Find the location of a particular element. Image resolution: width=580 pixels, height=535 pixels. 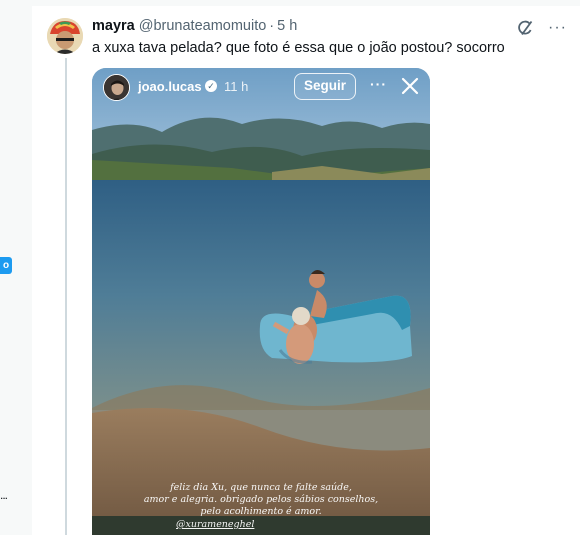

avatar is located at coordinates (65, 36).